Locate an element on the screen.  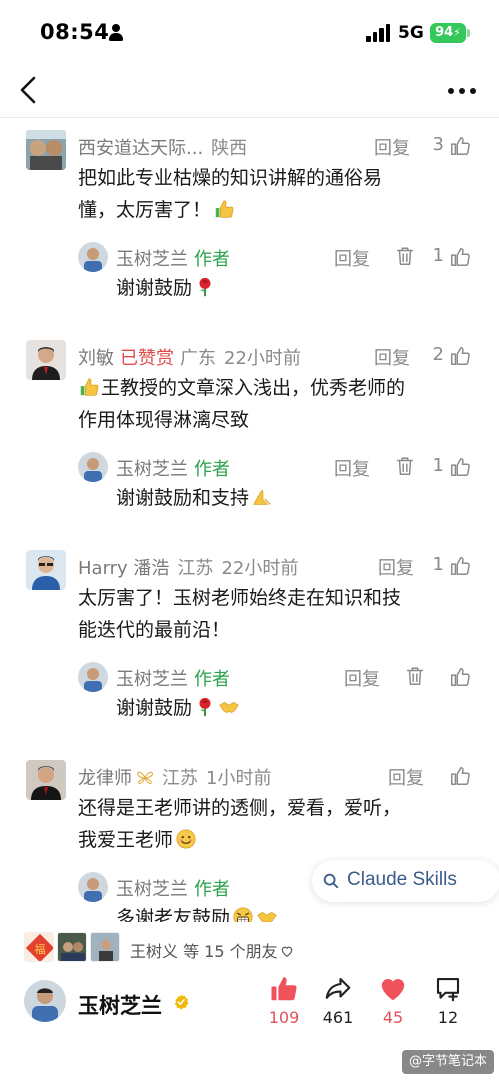
signal-icon is located at coordinates (379, 33).